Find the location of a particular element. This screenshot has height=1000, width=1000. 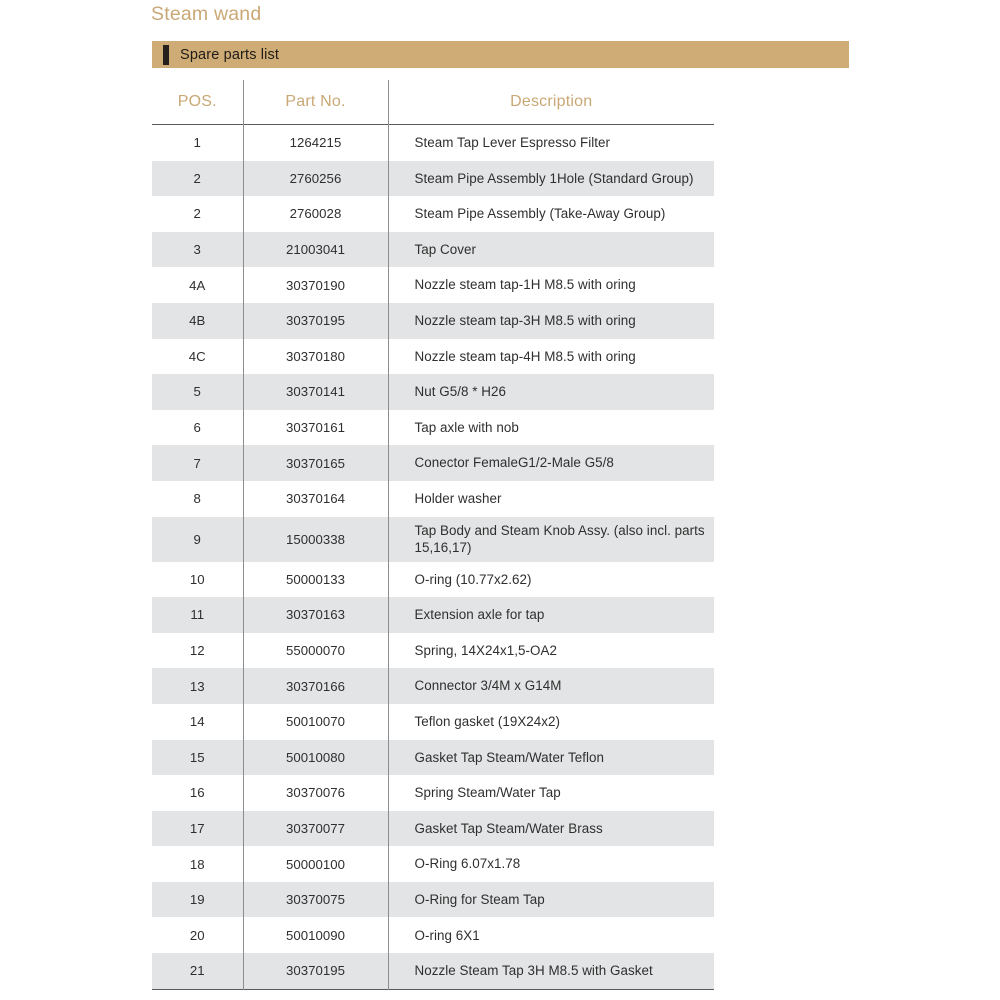

banner-accent-mark is located at coordinates (166, 54).